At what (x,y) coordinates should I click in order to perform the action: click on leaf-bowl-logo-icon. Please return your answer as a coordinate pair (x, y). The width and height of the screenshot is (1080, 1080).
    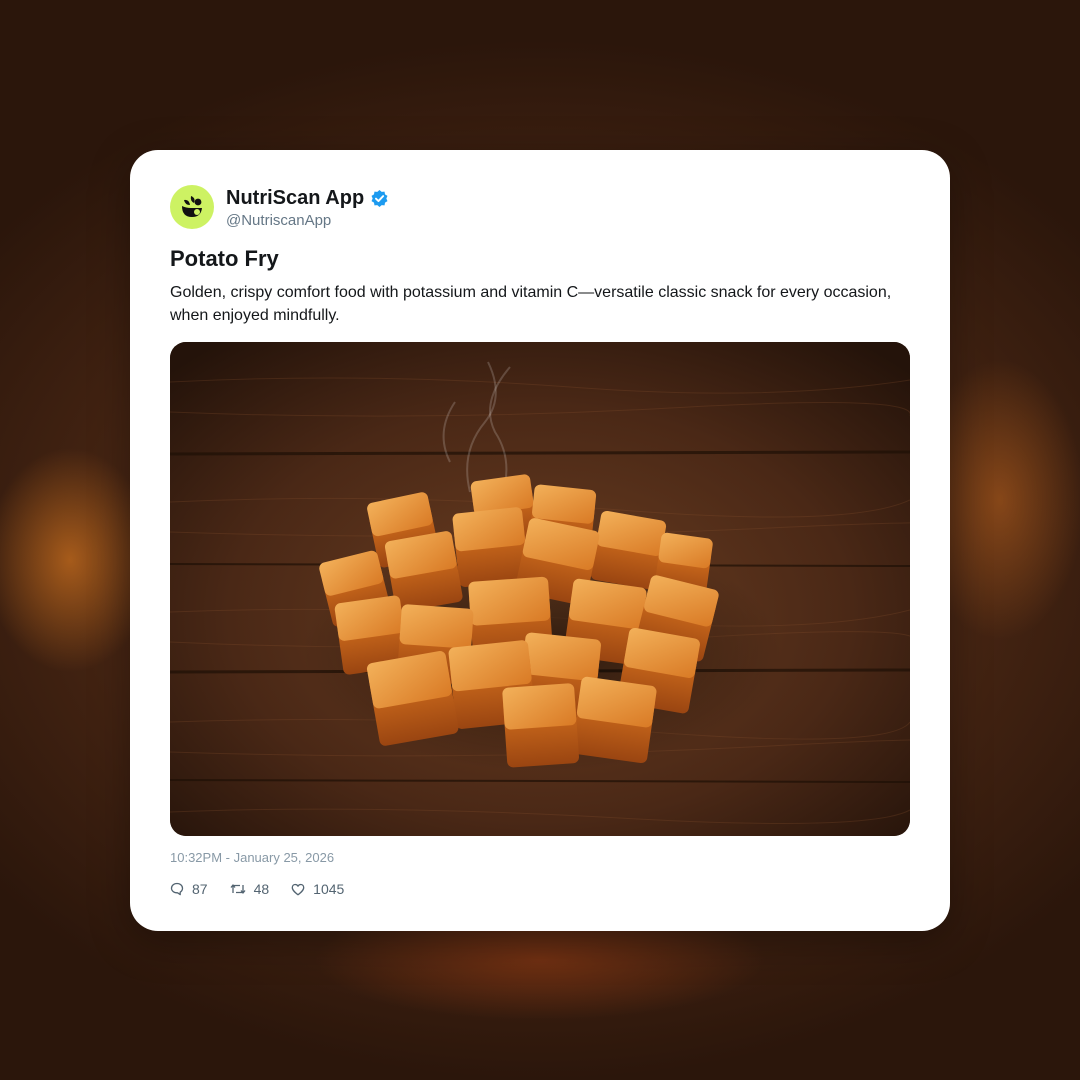
    Looking at the image, I should click on (192, 206).